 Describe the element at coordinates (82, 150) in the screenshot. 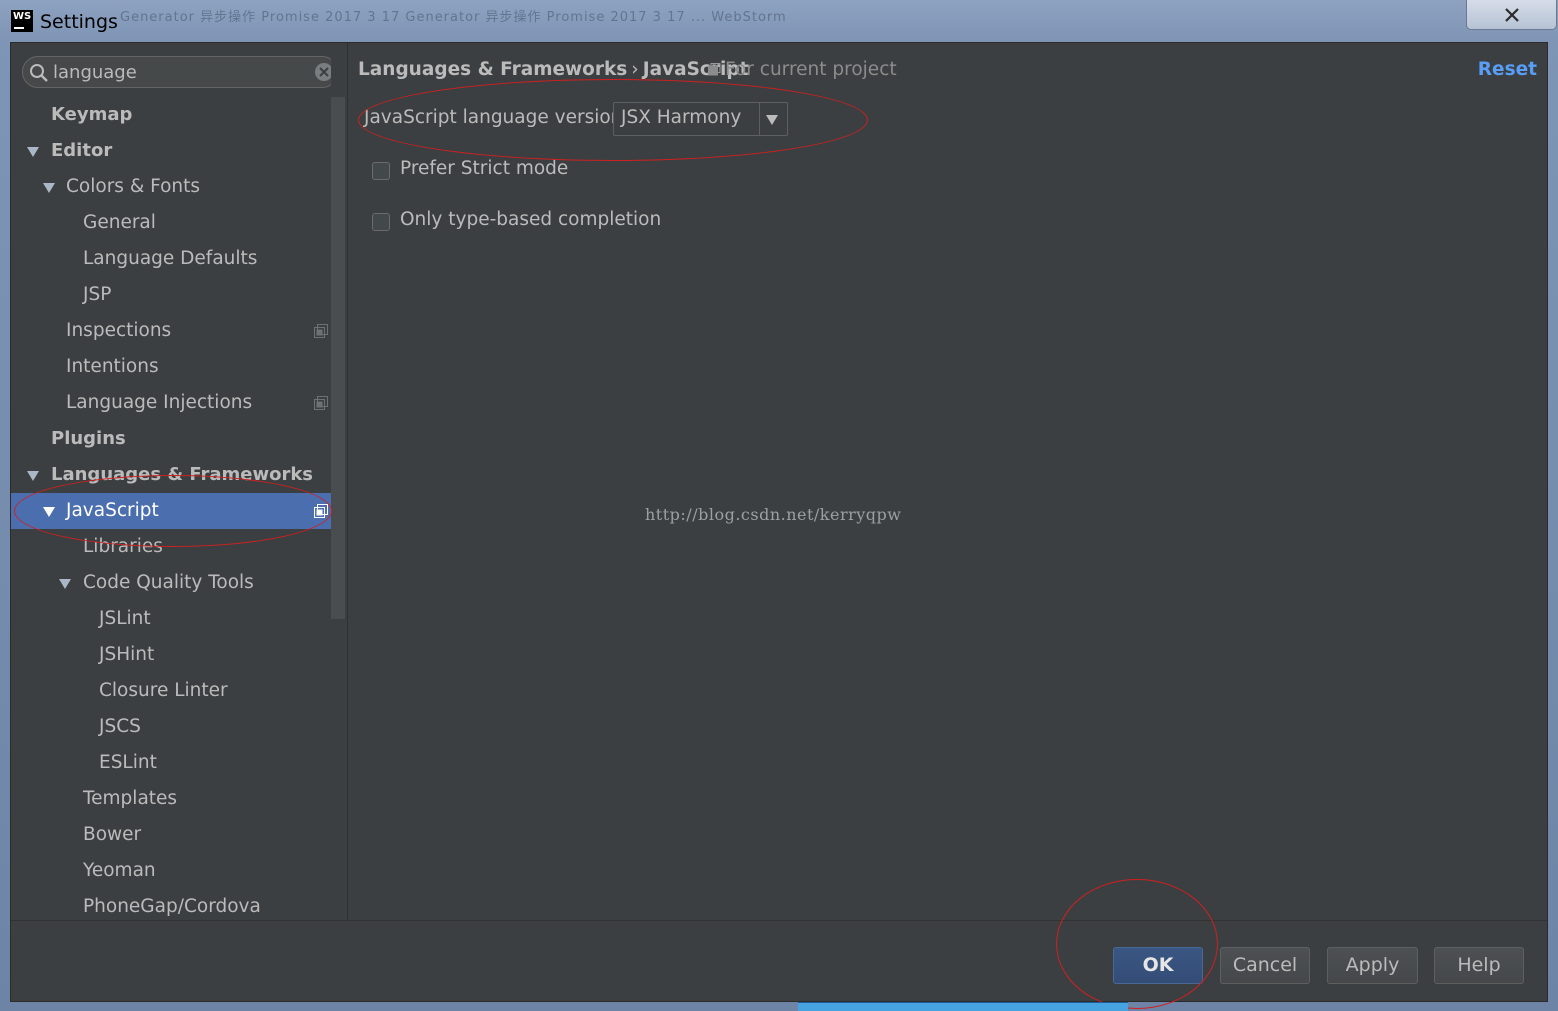

I see `tree-item-label: Editor` at that location.